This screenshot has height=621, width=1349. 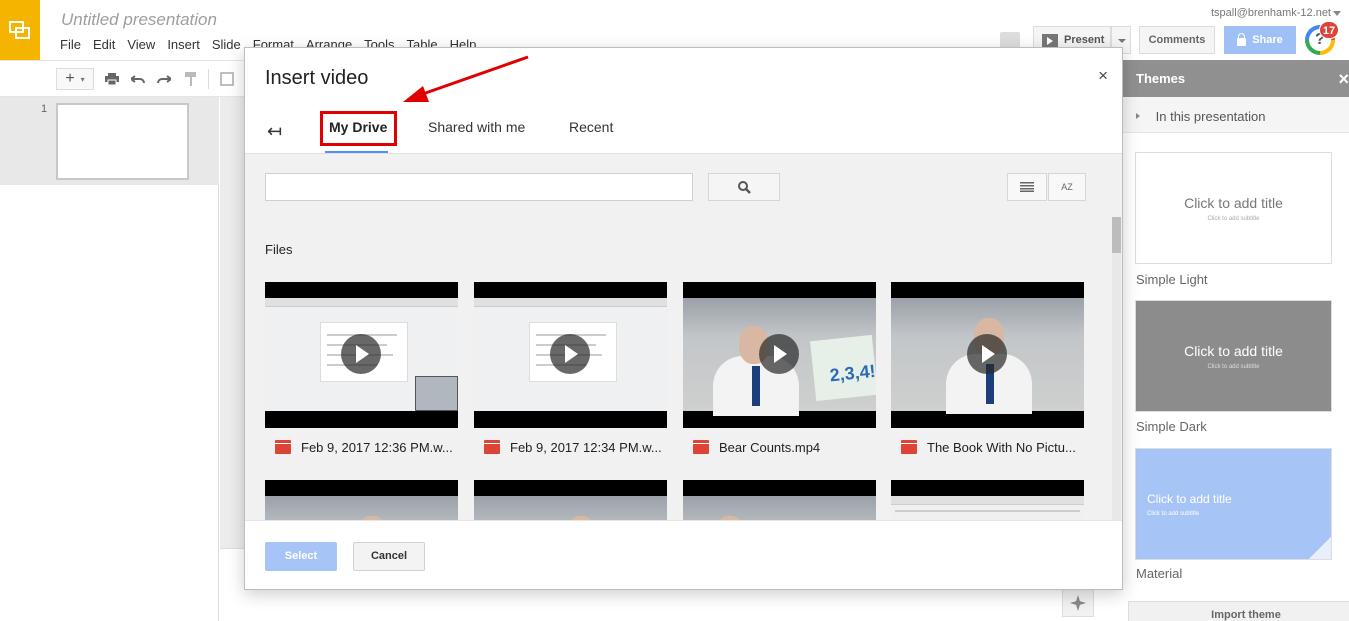 I want to click on explore-button, so click(x=1078, y=603).